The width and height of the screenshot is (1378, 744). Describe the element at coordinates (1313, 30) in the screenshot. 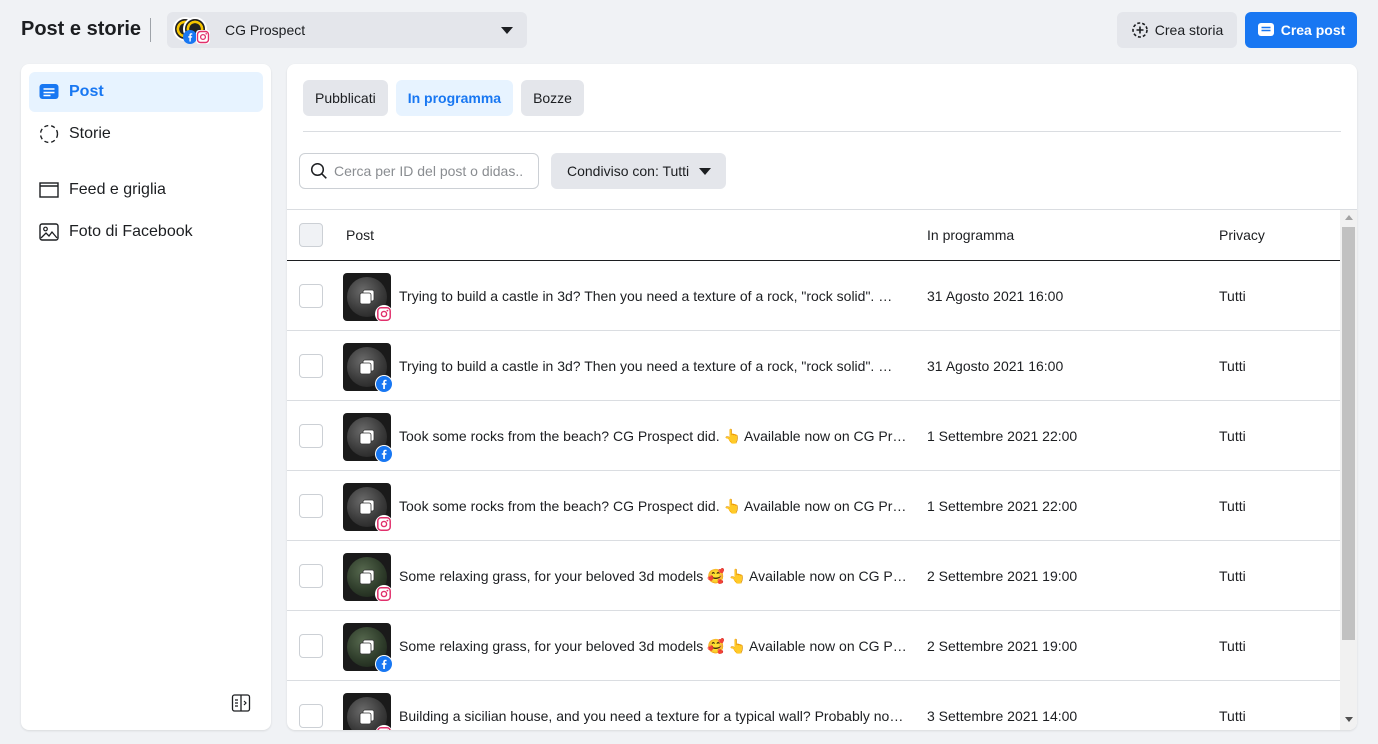

I see `create-post-label: Crea post` at that location.